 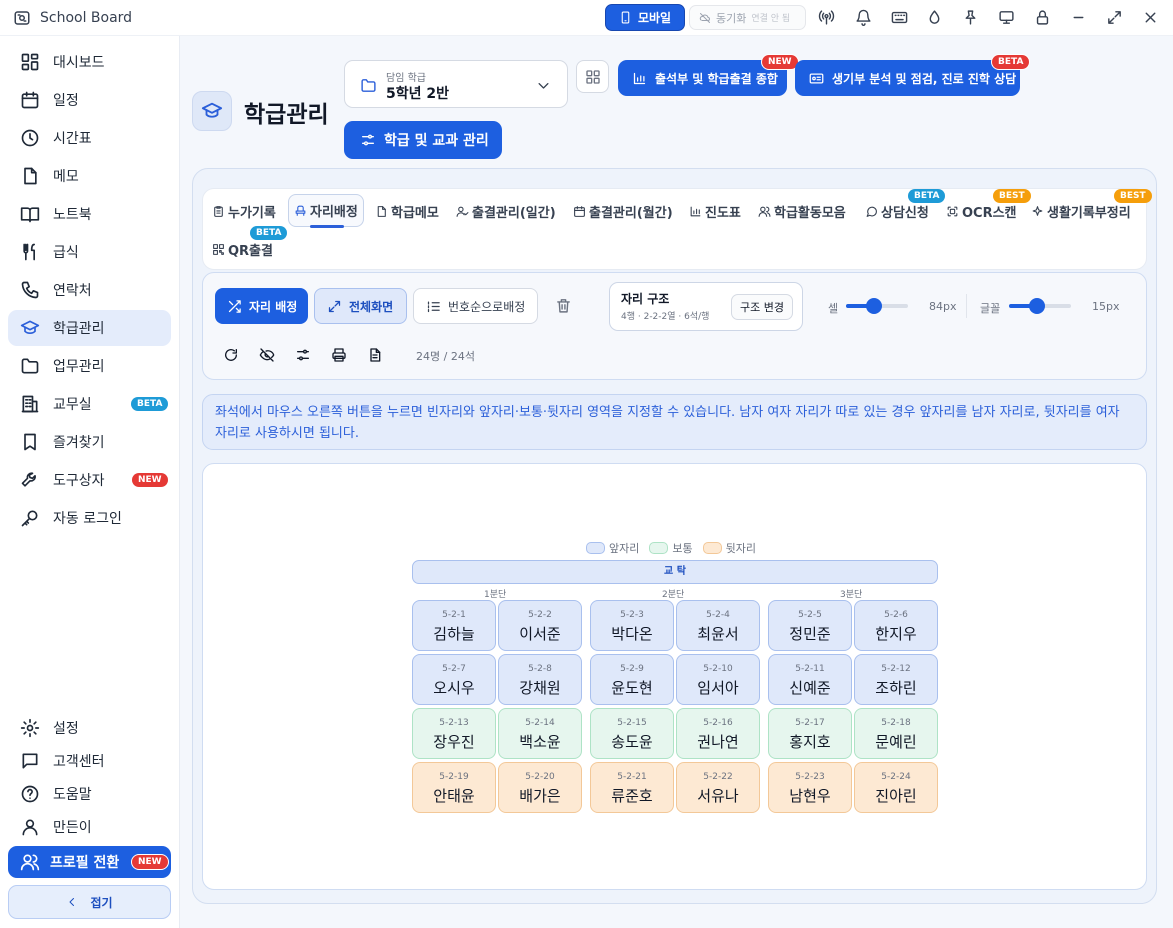 I want to click on font-size-slider, so click(x=1040, y=306).